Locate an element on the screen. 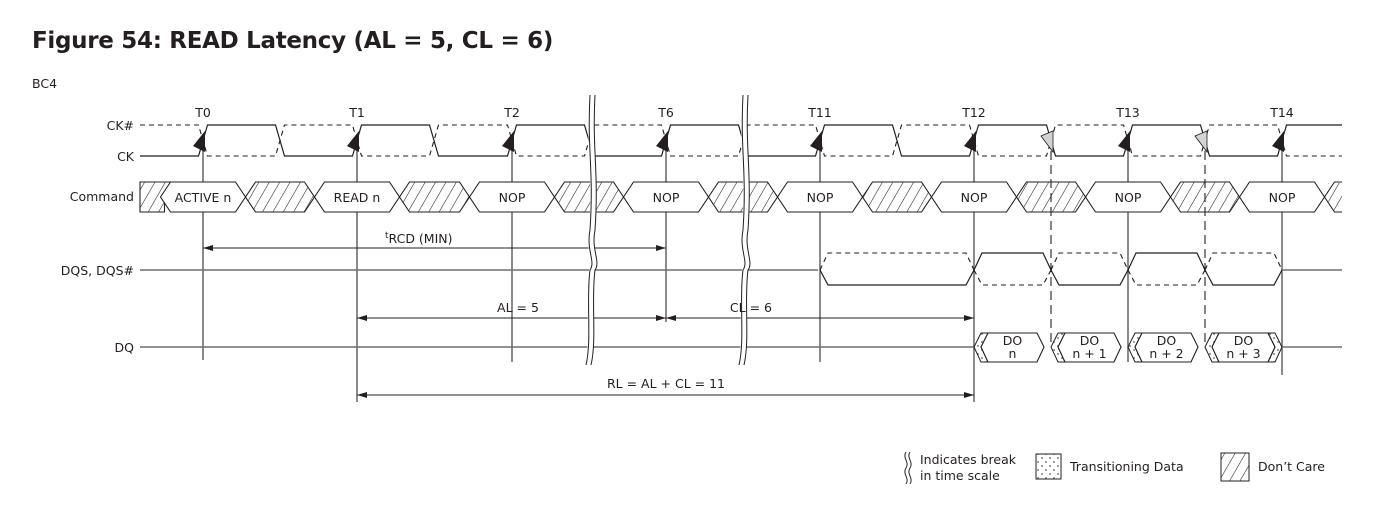 This screenshot has height=524, width=1397. signal-label-dq: DQ is located at coordinates (125, 347).